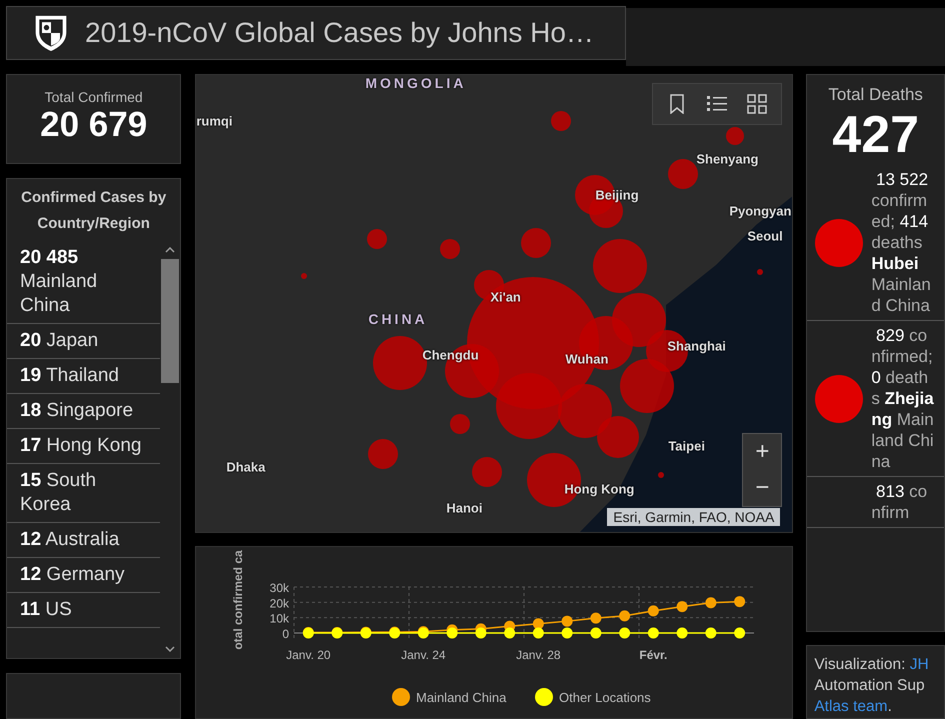 The width and height of the screenshot is (945, 719). I want to click on map-place-label: Pyongyan, so click(760, 211).